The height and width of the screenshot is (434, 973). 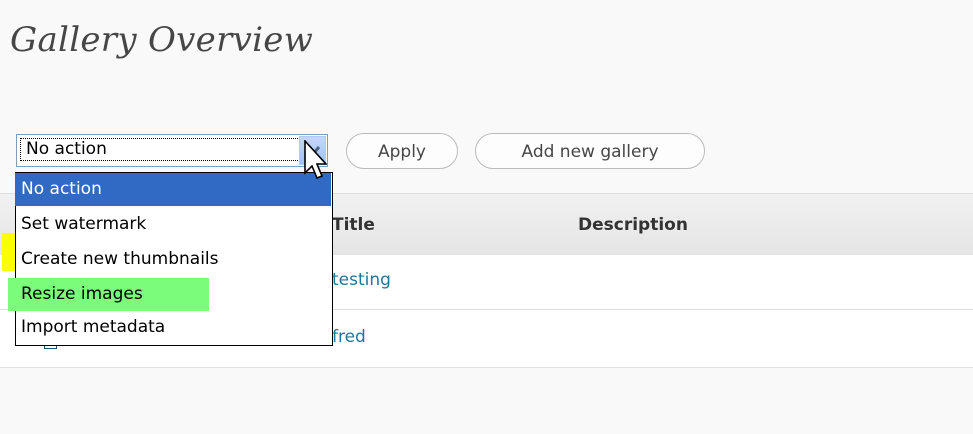 I want to click on column-header-title: Title, so click(x=353, y=225).